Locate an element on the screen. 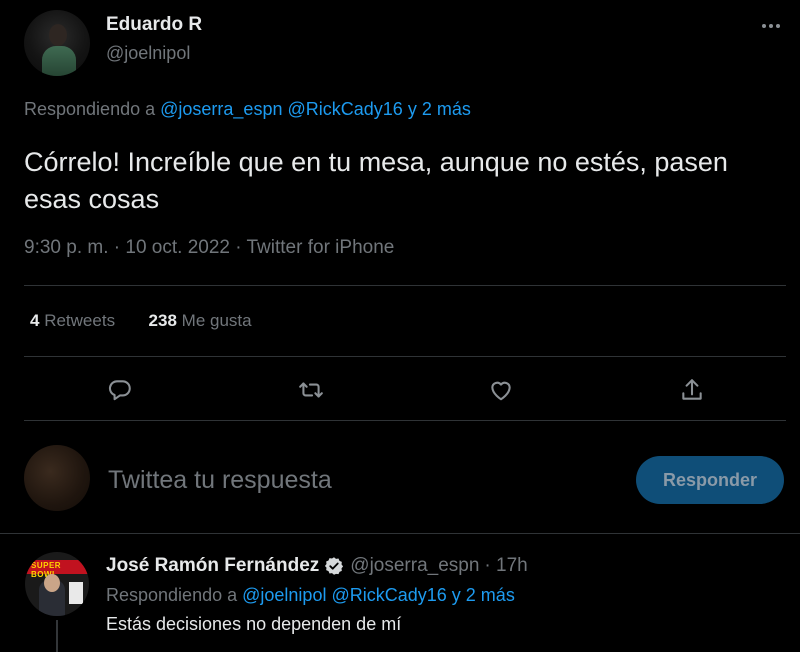 Image resolution: width=800 pixels, height=652 pixels. mention-link-joelnipol: @joelnipol is located at coordinates (284, 595).